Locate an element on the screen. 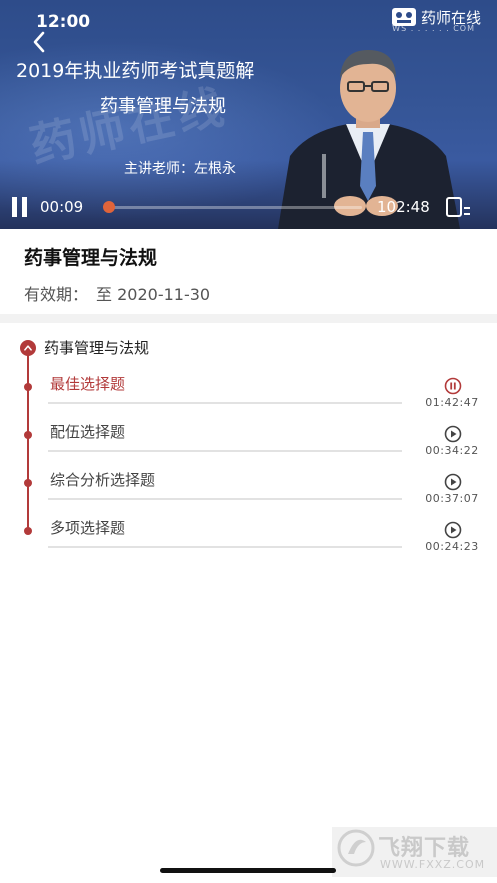  progress-track is located at coordinates (233, 207).